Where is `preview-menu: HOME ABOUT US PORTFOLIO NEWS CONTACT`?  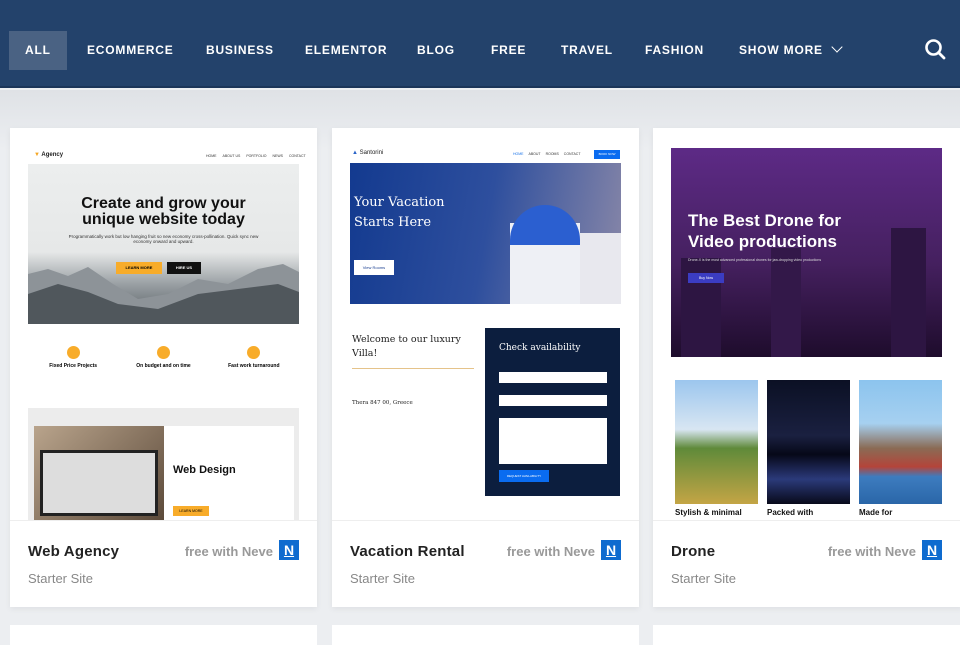
preview-menu: HOME ABOUT US PORTFOLIO NEWS CONTACT is located at coordinates (256, 156).